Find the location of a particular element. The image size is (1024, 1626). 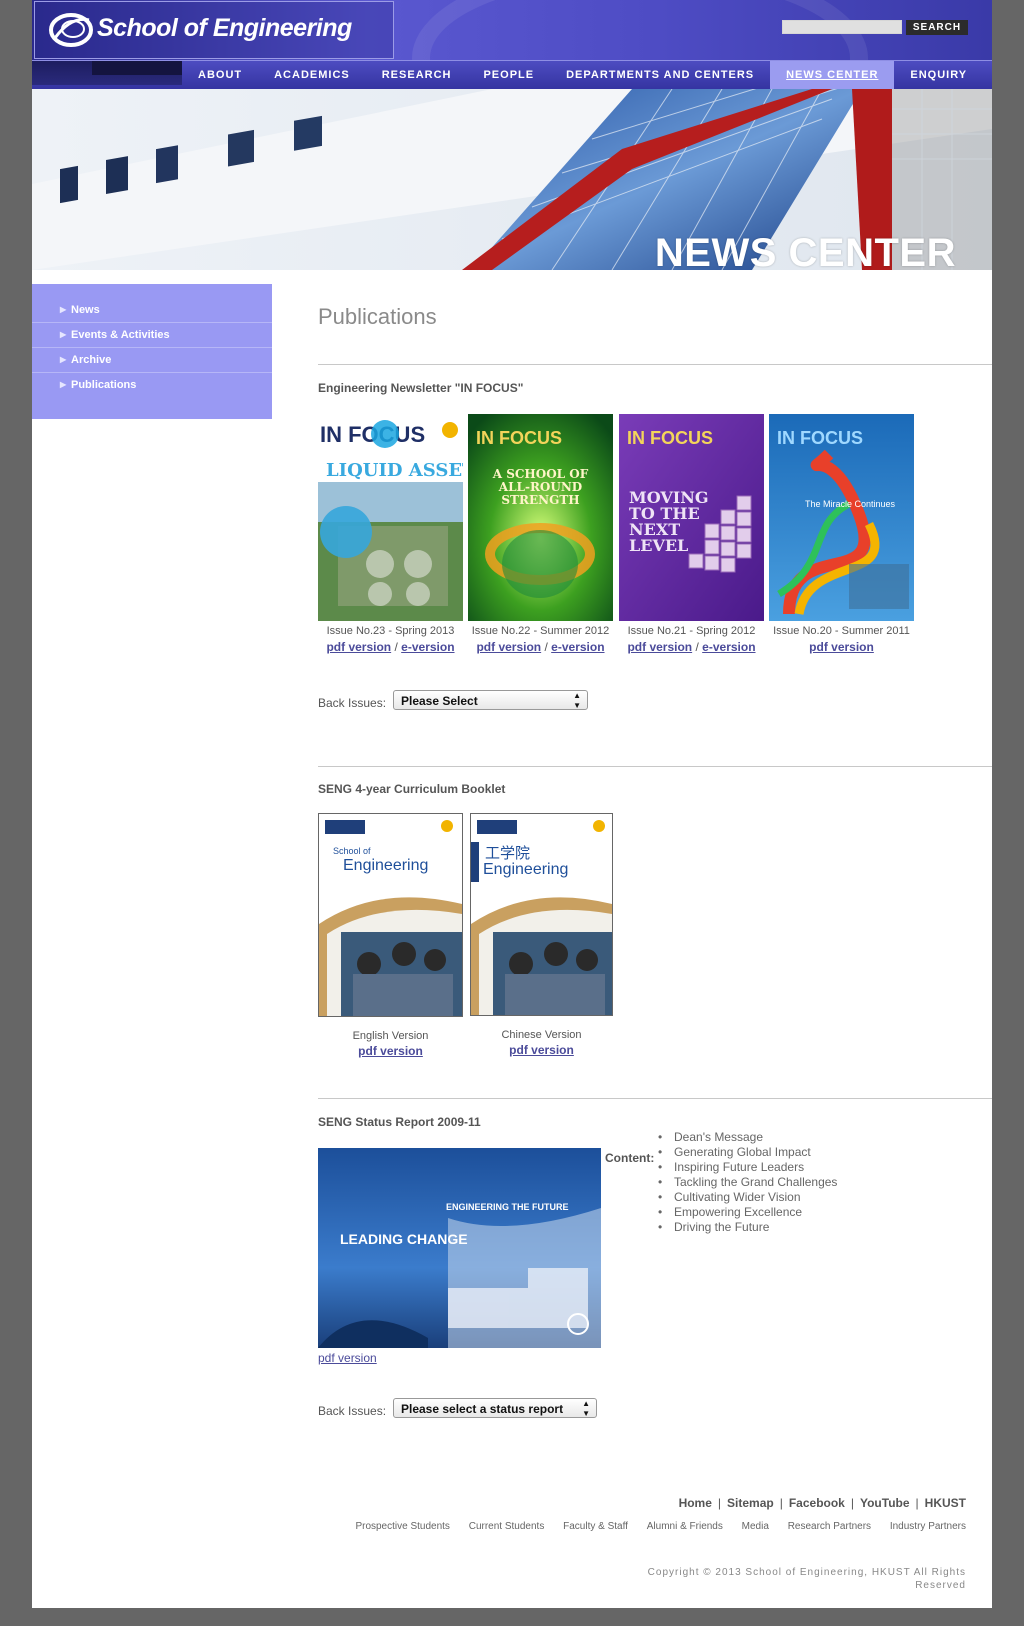

svg-text: School of is located at coordinates (352, 851).